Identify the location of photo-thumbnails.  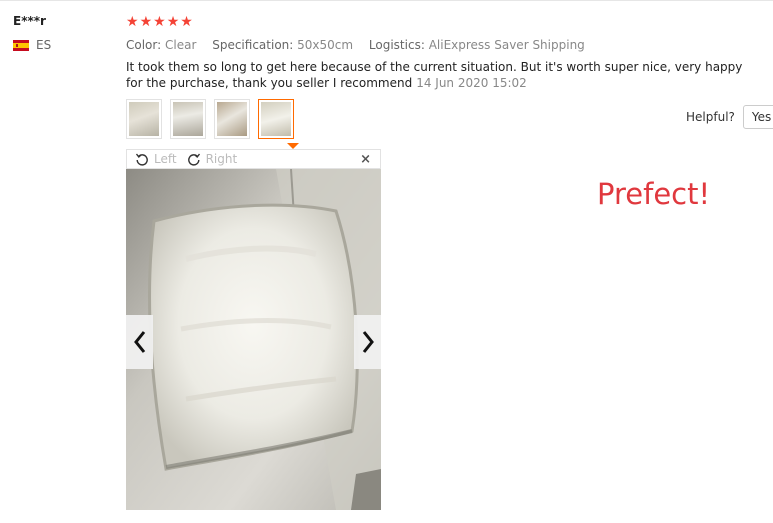
(210, 119).